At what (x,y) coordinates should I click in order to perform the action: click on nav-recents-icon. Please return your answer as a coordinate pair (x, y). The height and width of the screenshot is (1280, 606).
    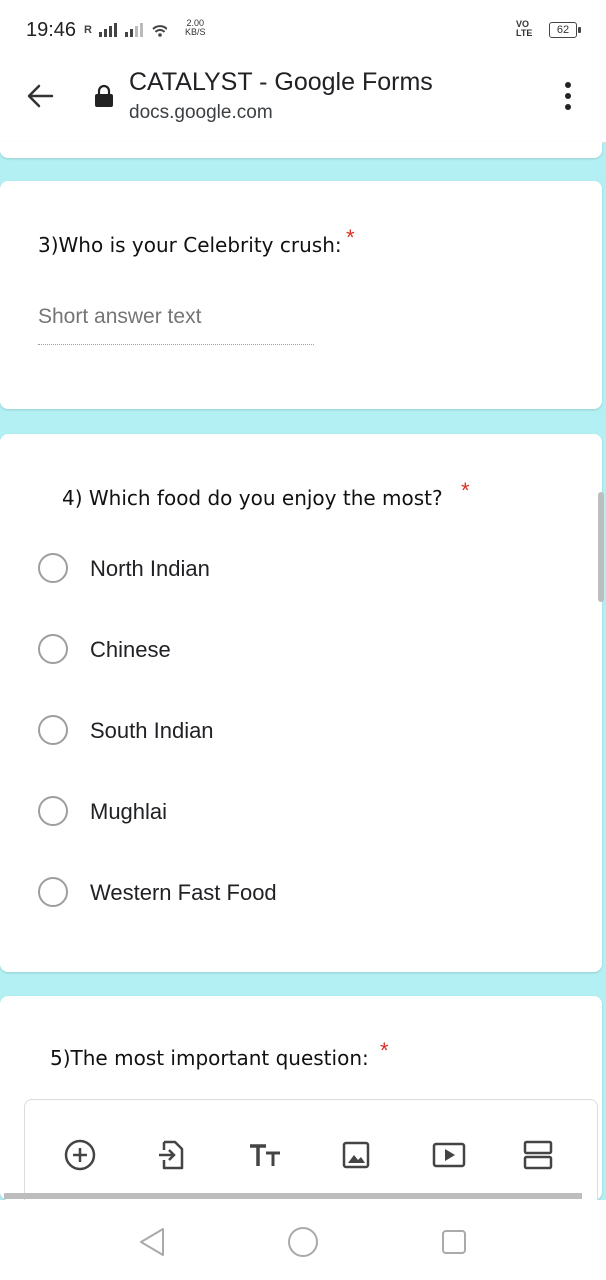
    Looking at the image, I should click on (454, 1242).